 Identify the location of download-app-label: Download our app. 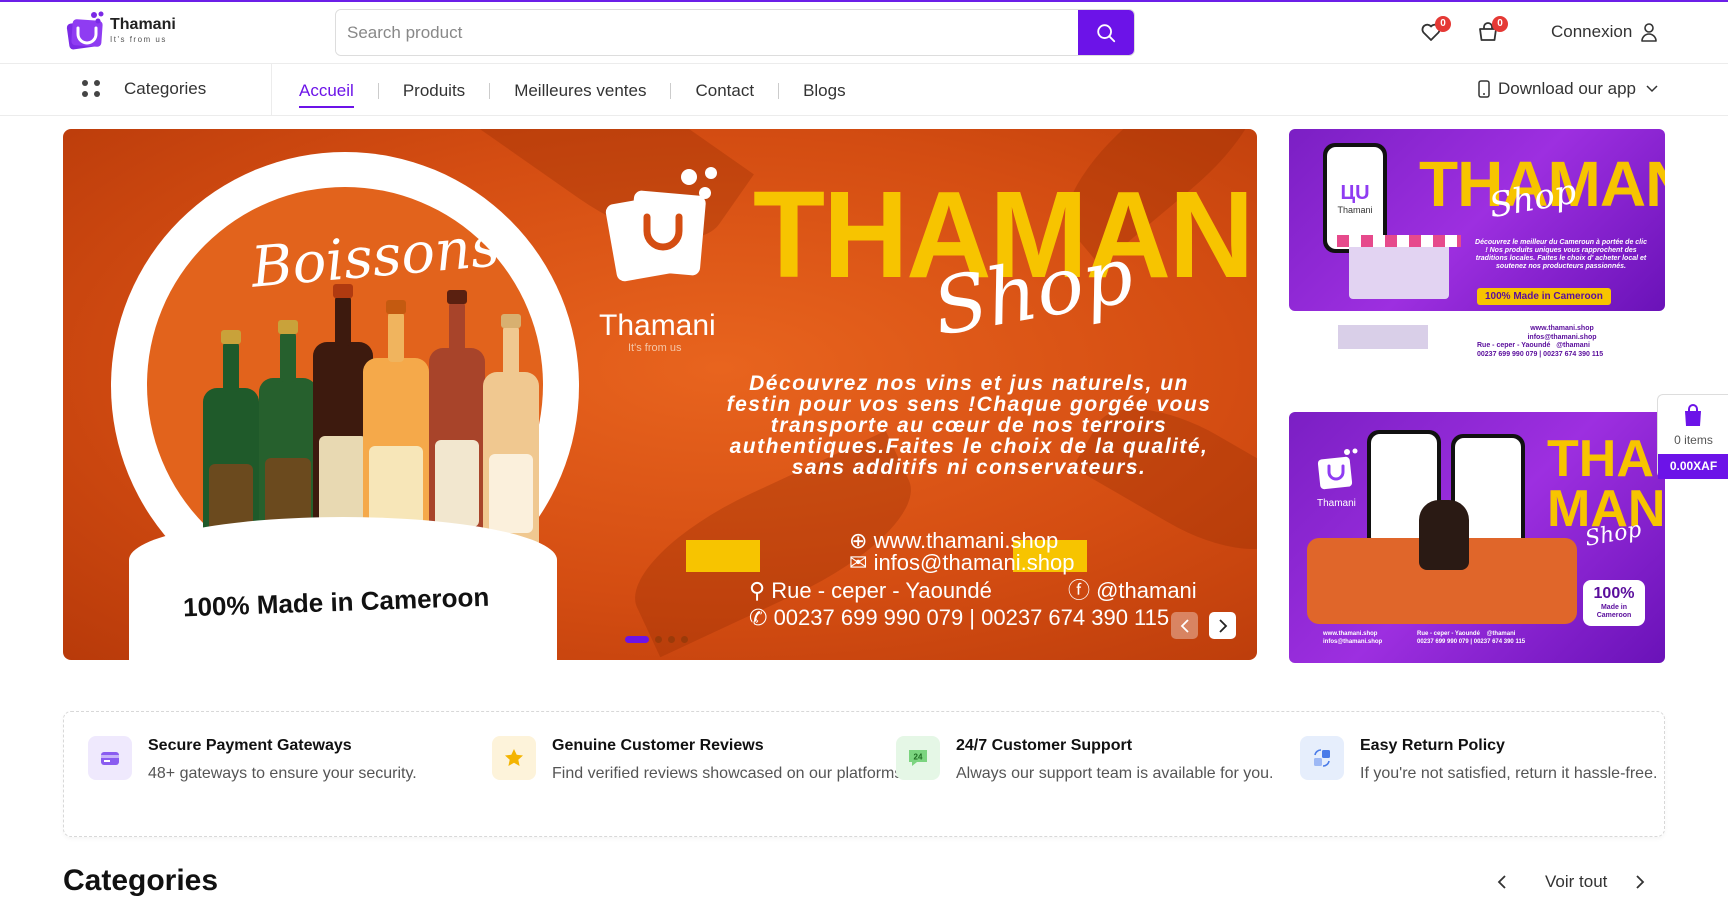
(1567, 88).